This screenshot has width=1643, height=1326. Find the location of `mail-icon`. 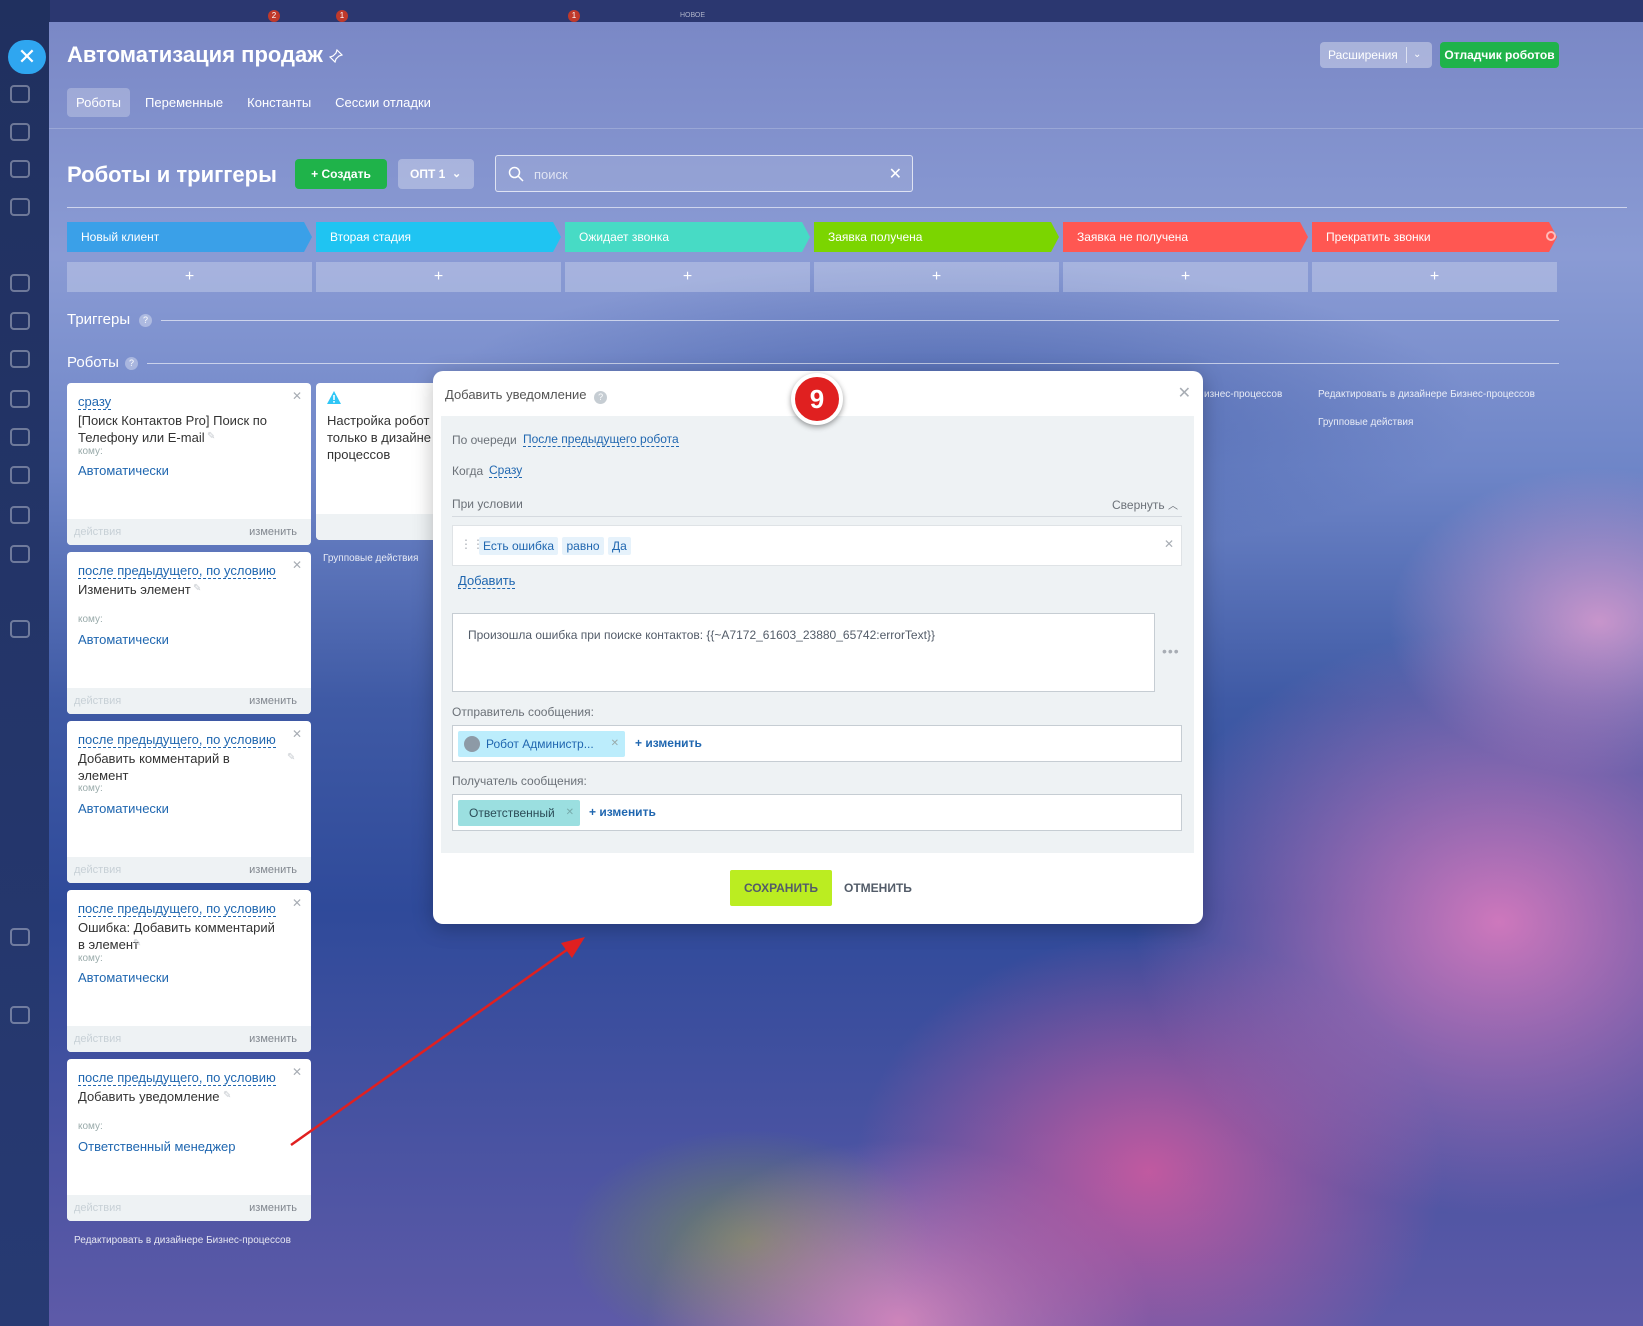

mail-icon is located at coordinates (20, 321).